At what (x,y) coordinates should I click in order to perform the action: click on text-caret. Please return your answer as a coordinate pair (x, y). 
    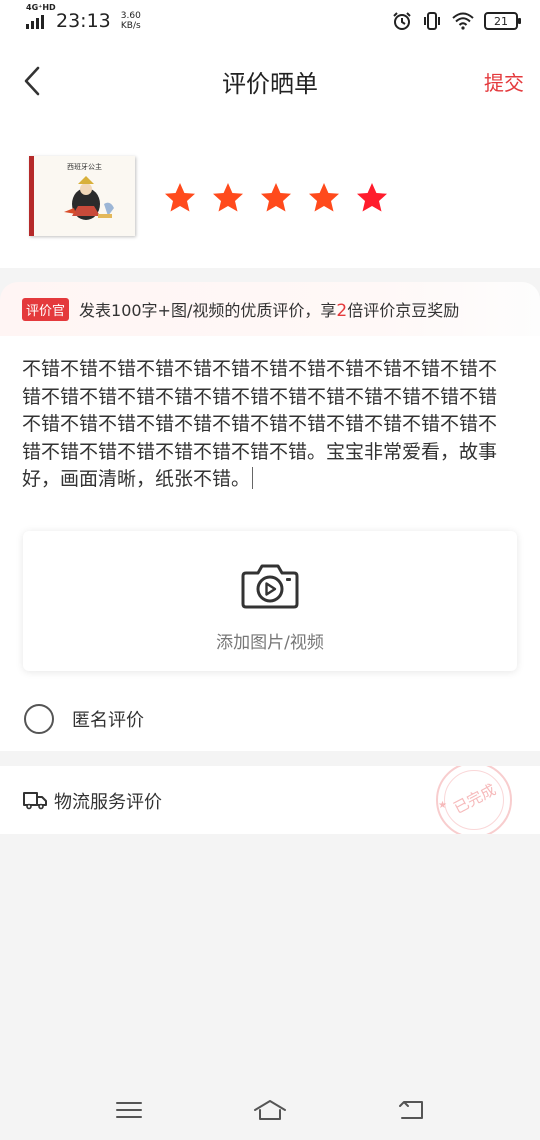
    Looking at the image, I should click on (253, 478).